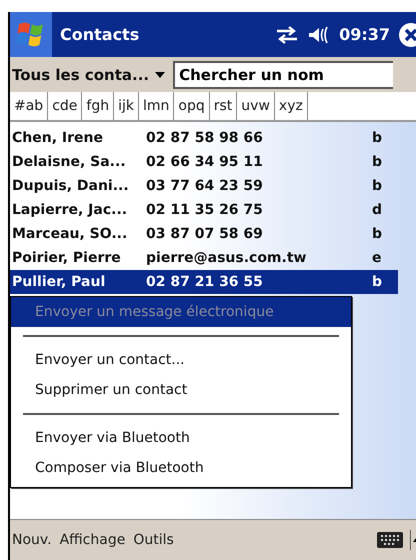 Image resolution: width=416 pixels, height=560 pixels. What do you see at coordinates (413, 540) in the screenshot?
I see `arrow-up-icon` at bounding box center [413, 540].